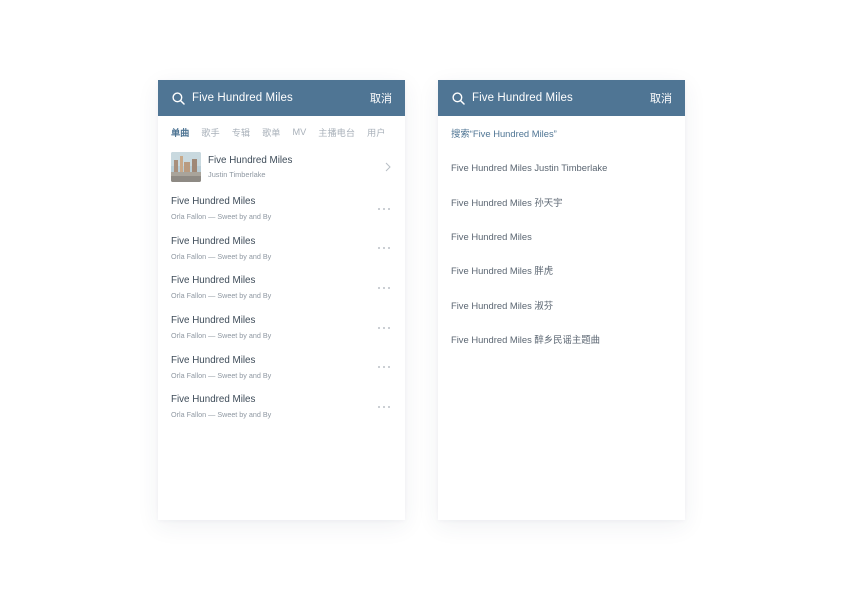  I want to click on artist-thumbnail, so click(186, 166).